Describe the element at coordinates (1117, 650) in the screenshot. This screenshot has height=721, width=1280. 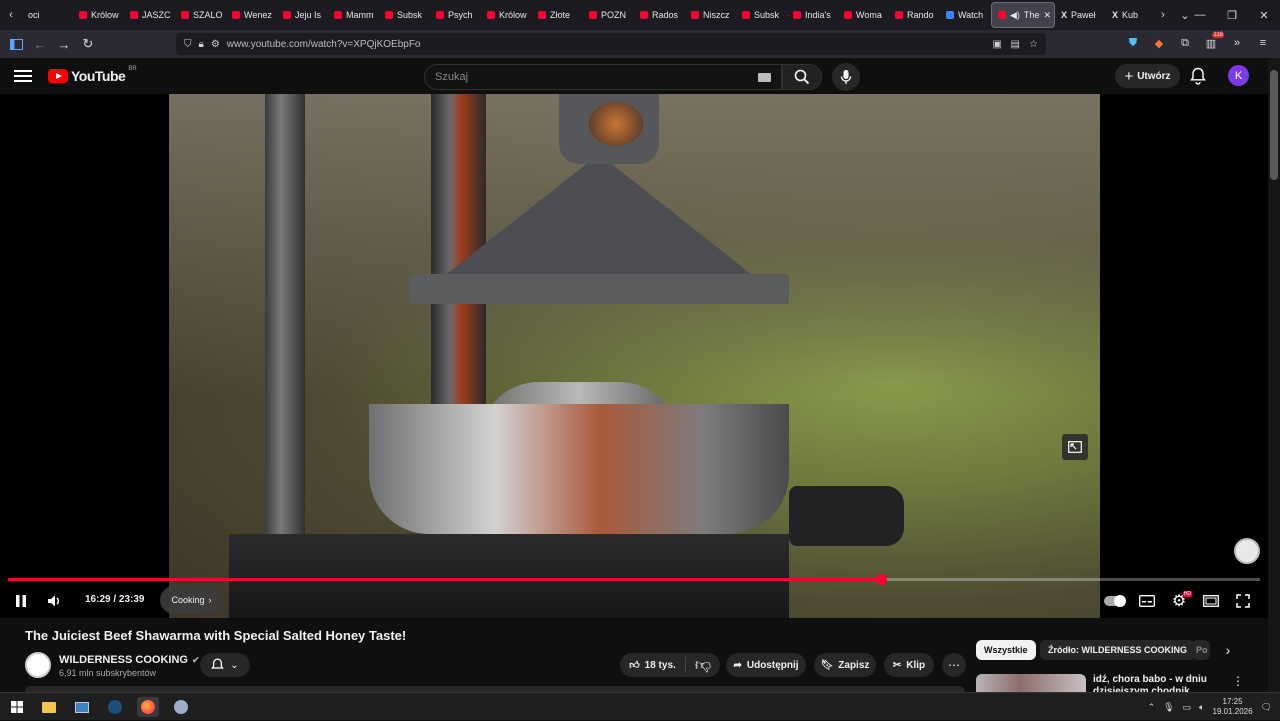
I see `filter-chip-source: Źródło: WILDERNESS COOKING` at that location.